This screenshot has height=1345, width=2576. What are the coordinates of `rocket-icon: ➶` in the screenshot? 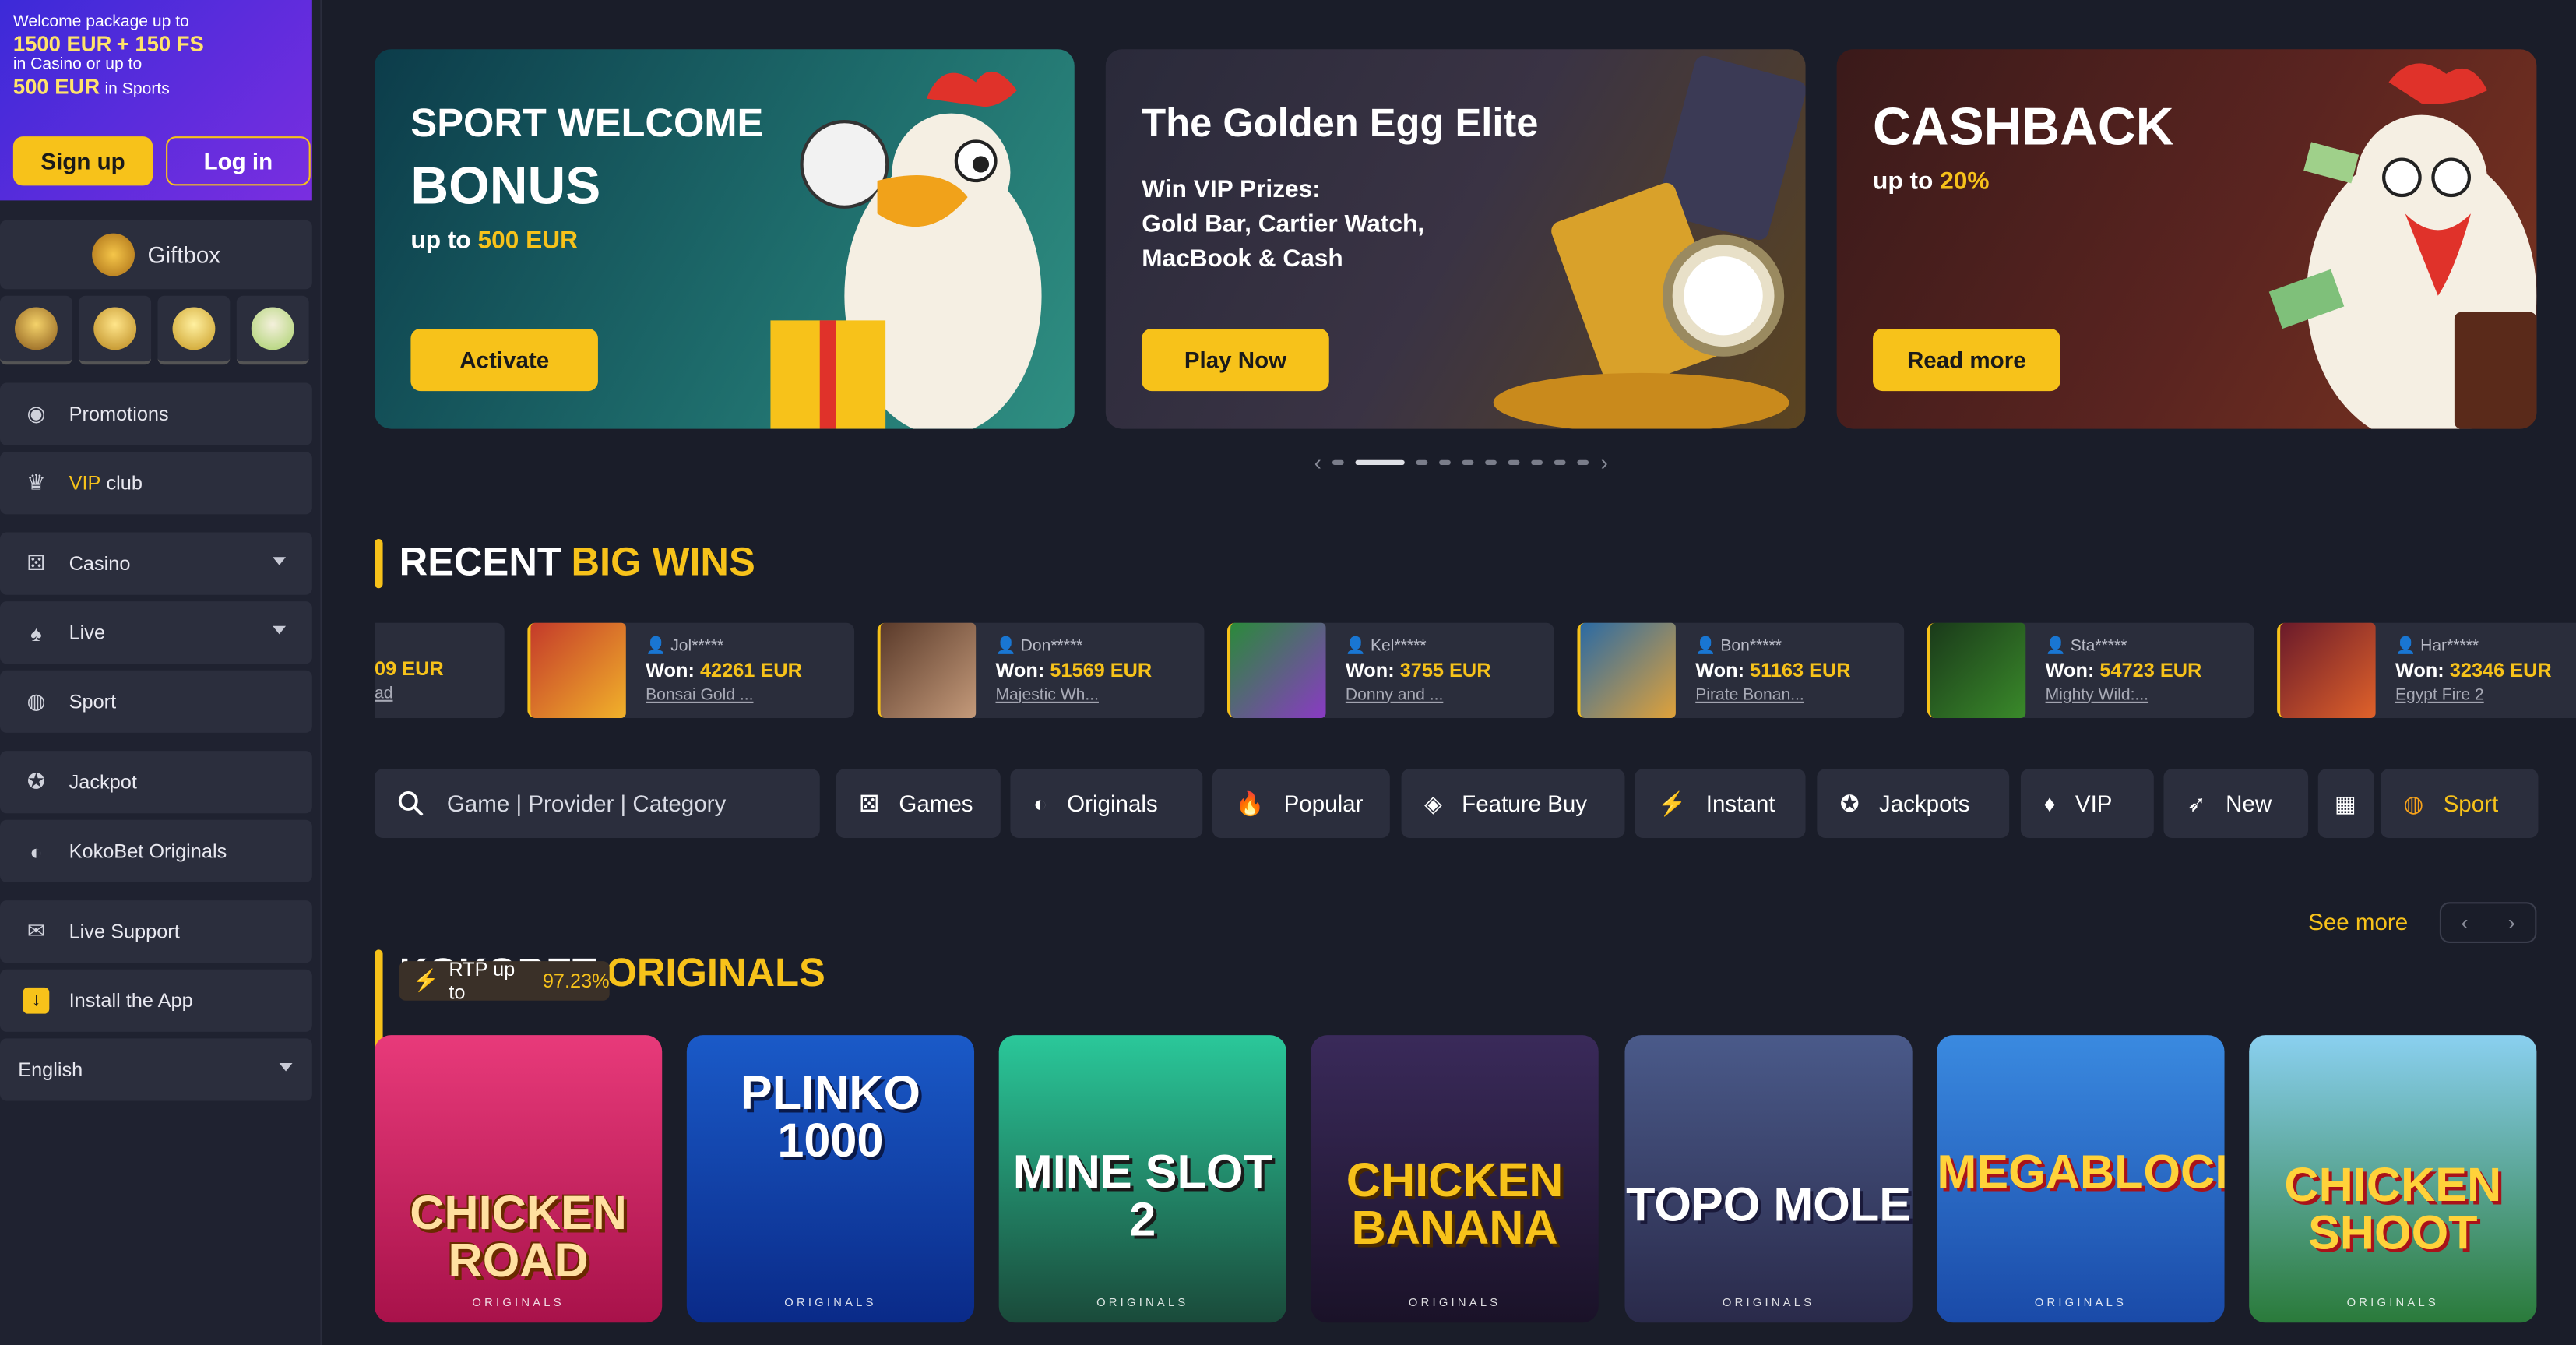 It's located at (2196, 802).